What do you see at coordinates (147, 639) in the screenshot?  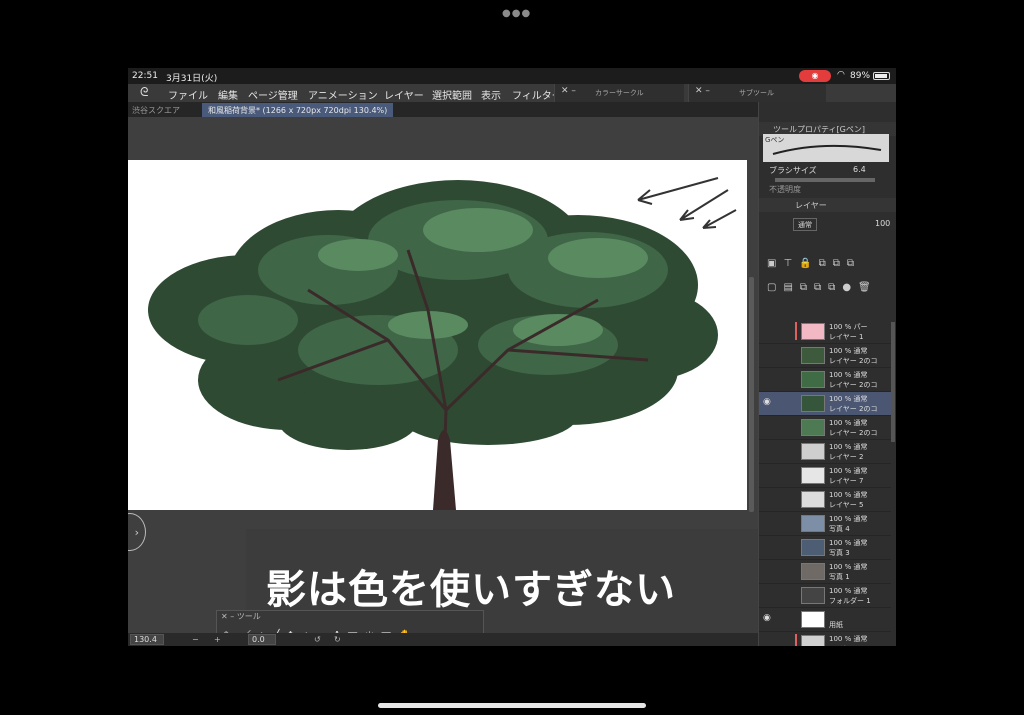 I see `zoom-field: 130.4` at bounding box center [147, 639].